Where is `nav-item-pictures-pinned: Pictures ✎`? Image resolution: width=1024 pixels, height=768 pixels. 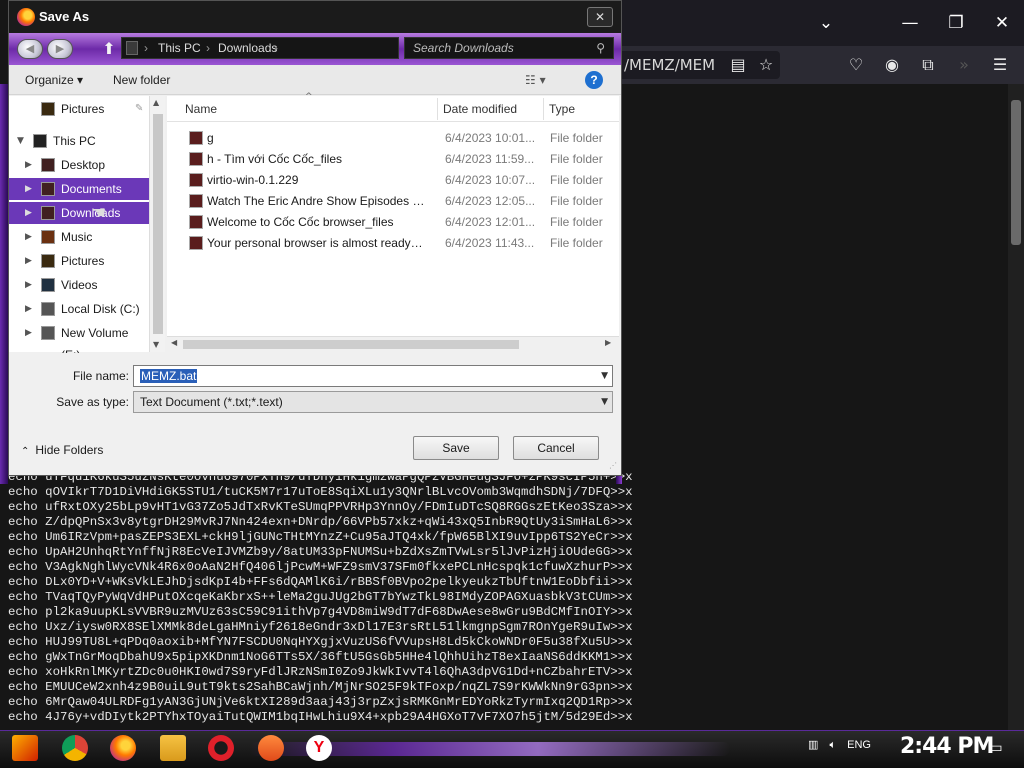 nav-item-pictures-pinned: Pictures ✎ is located at coordinates (79, 109).